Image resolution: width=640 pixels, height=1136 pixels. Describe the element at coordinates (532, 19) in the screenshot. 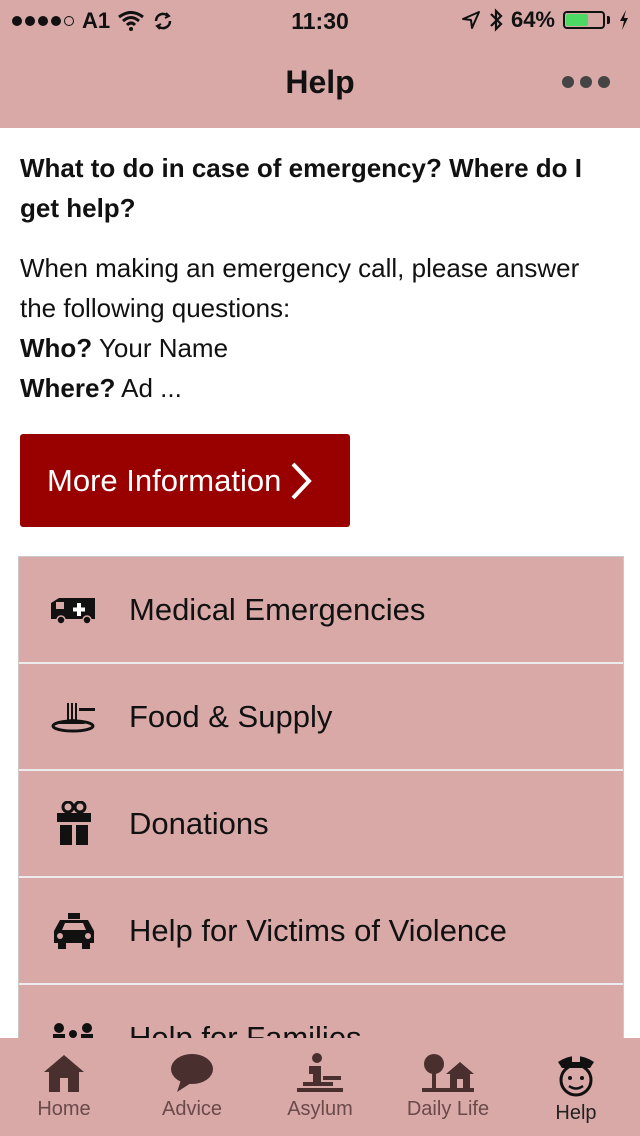

I see `battery-percent: 64%` at that location.